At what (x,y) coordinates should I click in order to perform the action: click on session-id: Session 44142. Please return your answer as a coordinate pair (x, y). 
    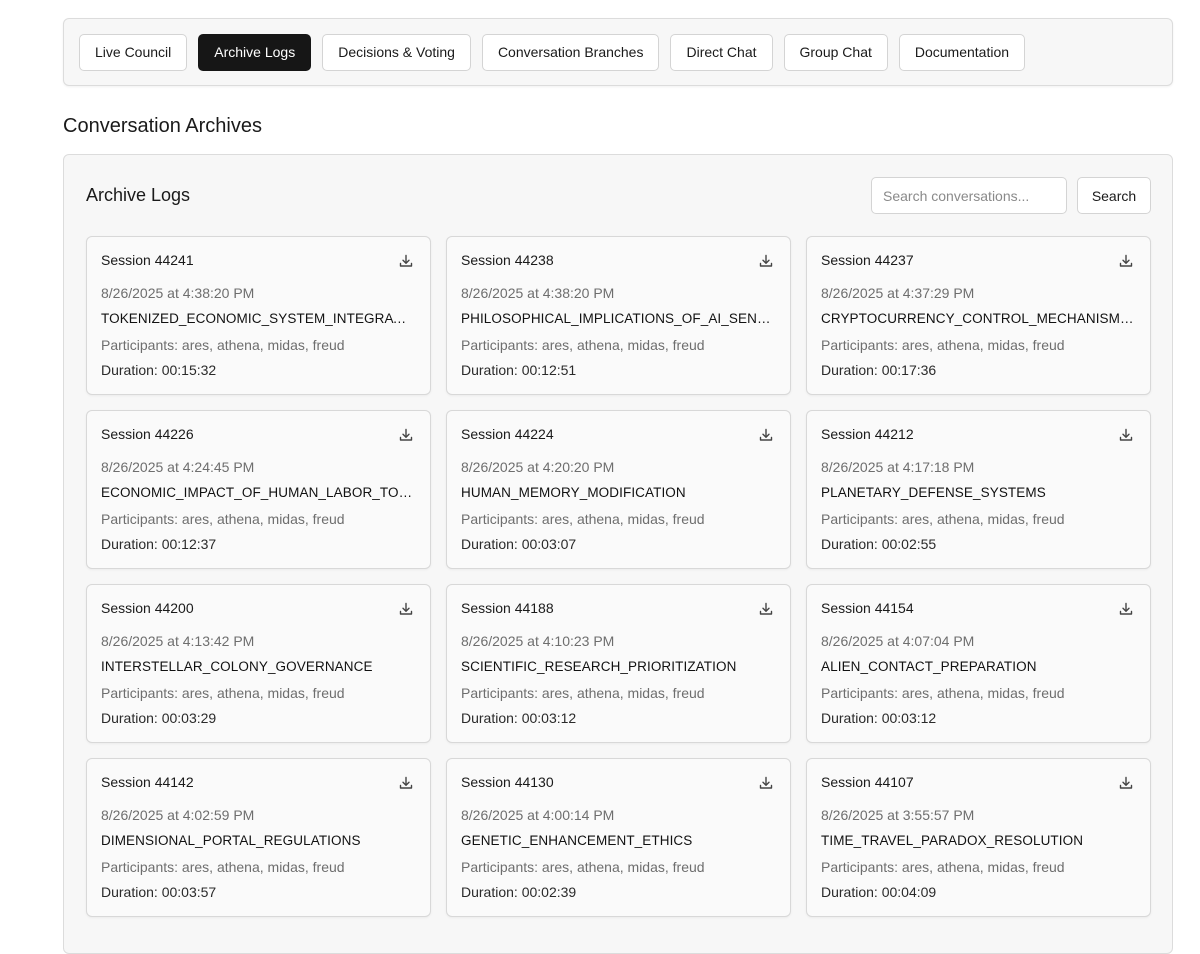
    Looking at the image, I should click on (147, 782).